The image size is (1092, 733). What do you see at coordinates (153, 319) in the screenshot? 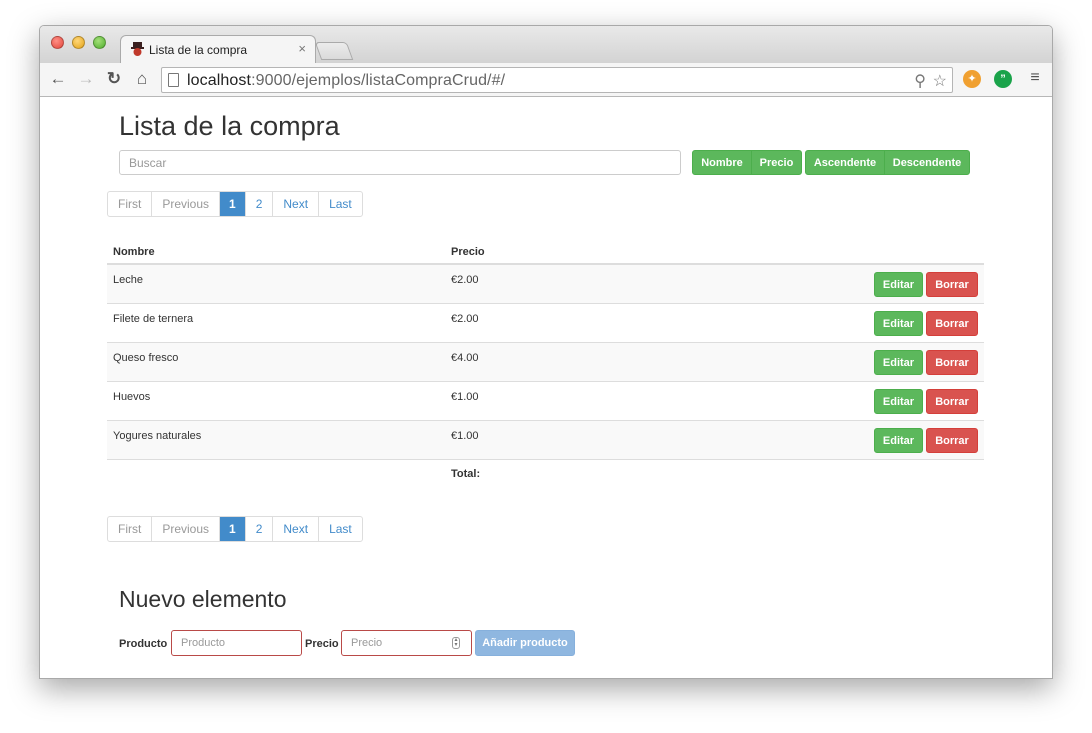
I see `row-name: Filete de ternera` at bounding box center [153, 319].